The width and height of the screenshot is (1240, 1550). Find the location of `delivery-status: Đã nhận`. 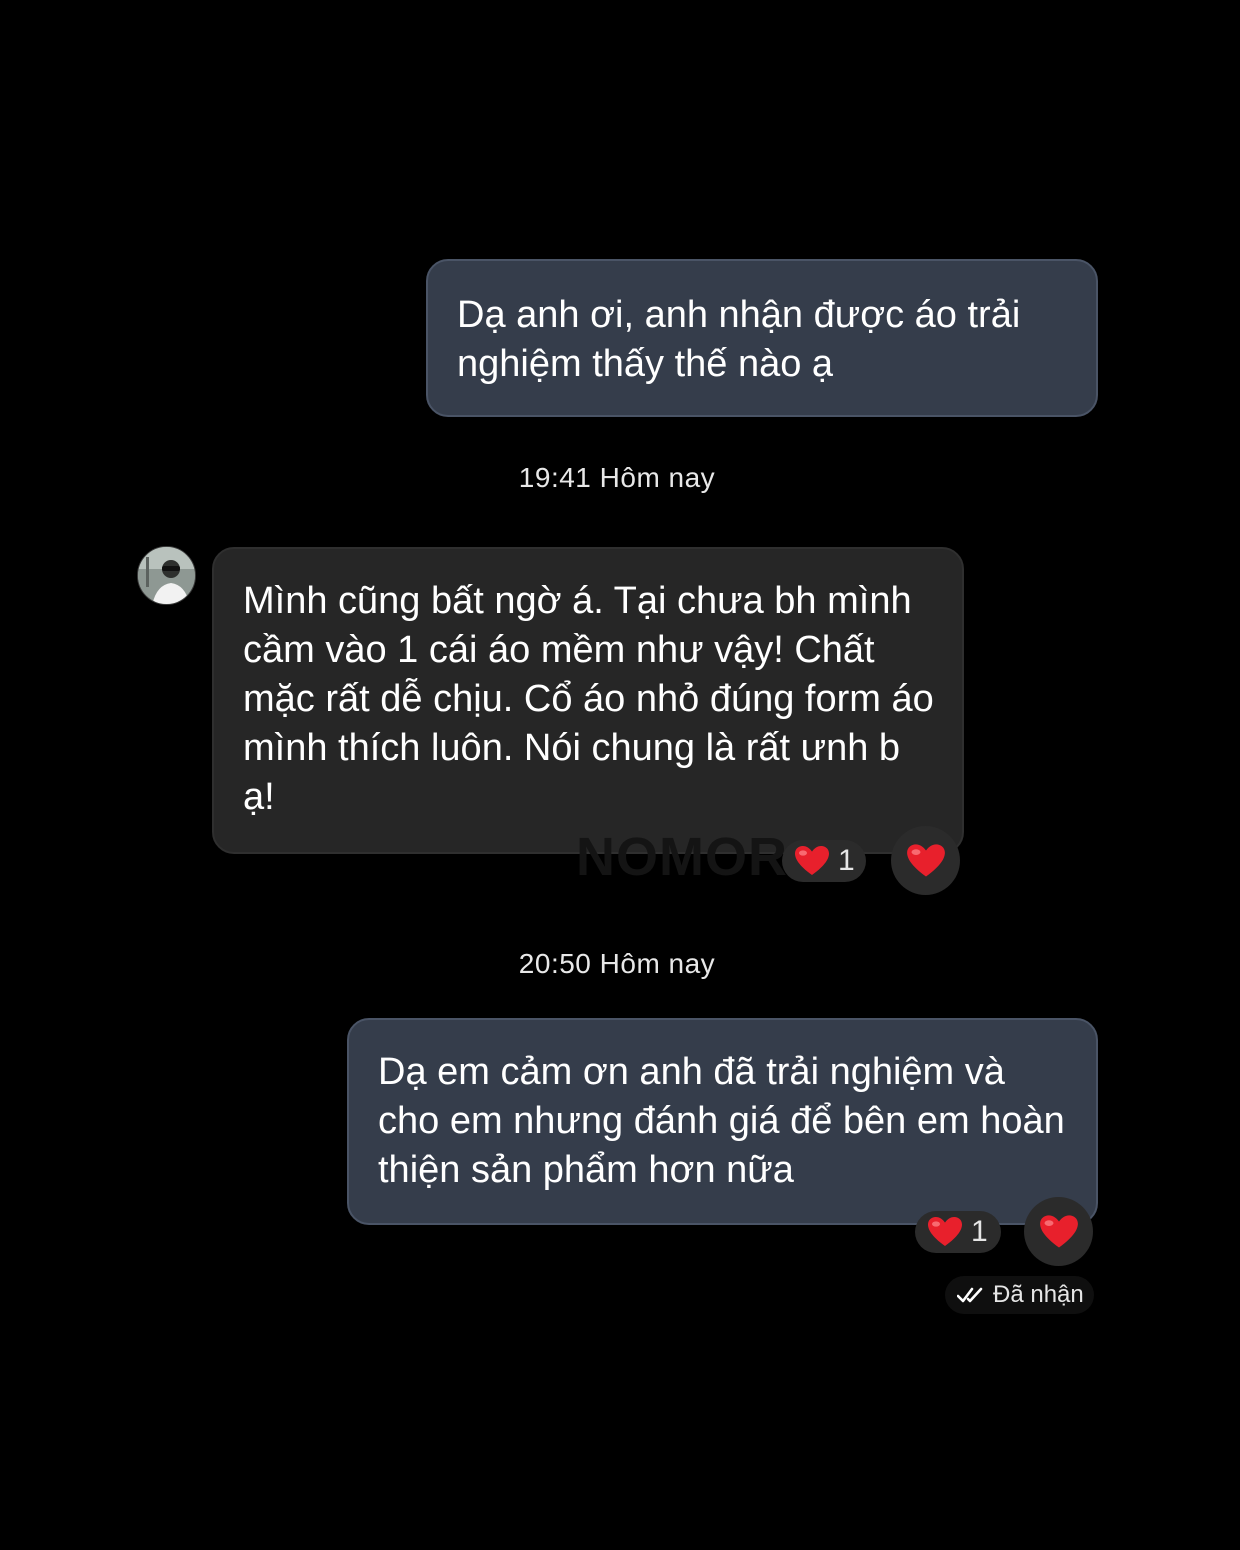

delivery-status: Đã nhận is located at coordinates (1019, 1295).